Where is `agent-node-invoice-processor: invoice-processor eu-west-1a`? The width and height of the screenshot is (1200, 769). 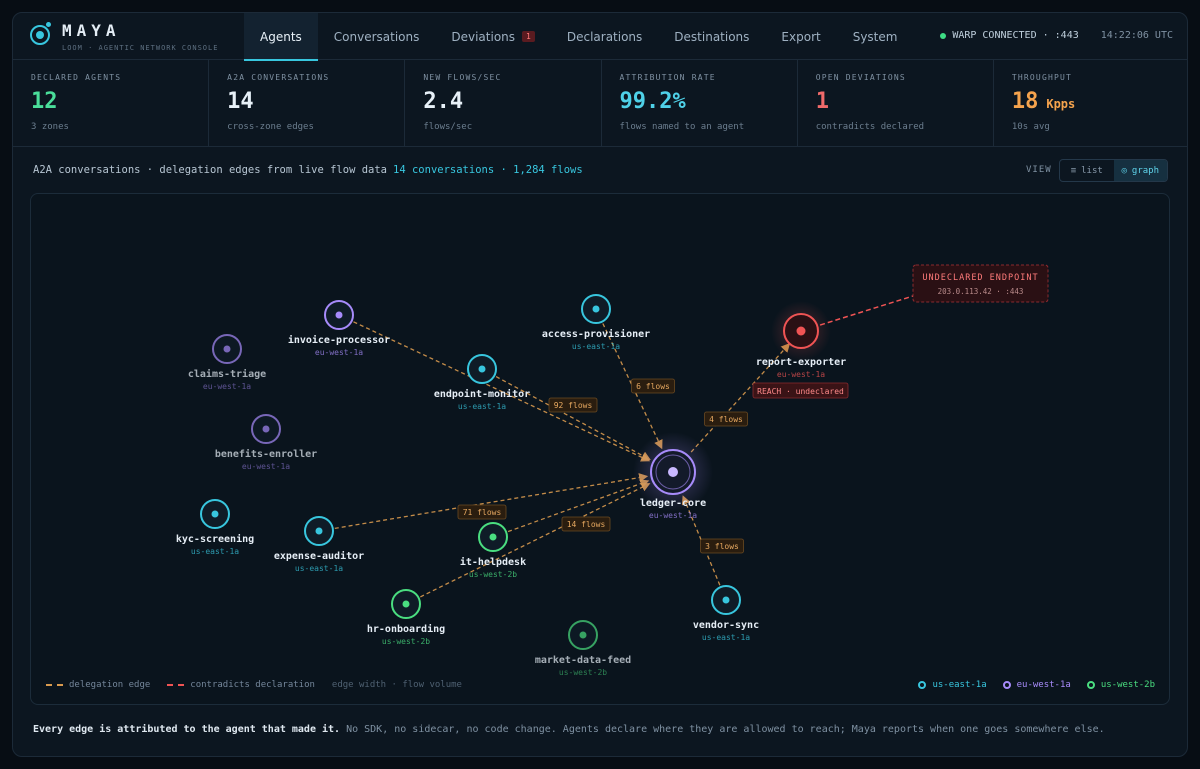 agent-node-invoice-processor: invoice-processor eu-west-1a is located at coordinates (339, 328).